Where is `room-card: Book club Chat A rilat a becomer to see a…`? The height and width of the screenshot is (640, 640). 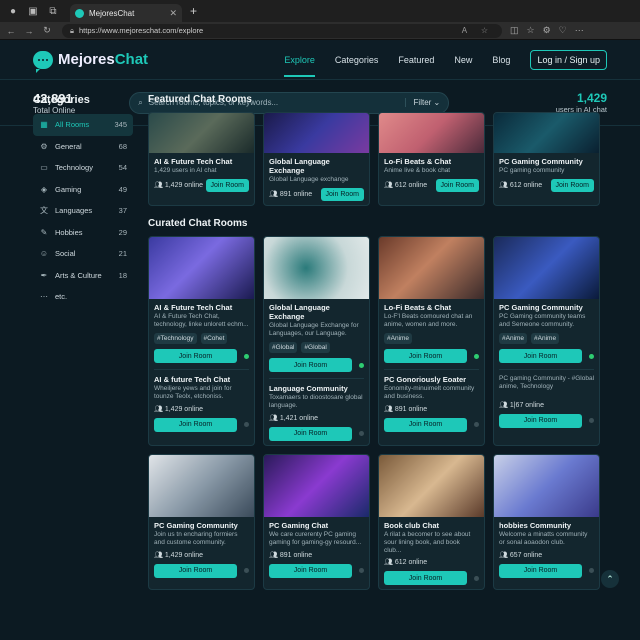
room-card: Book club Chat A rilat a becomer to see a… is located at coordinates (431, 522).